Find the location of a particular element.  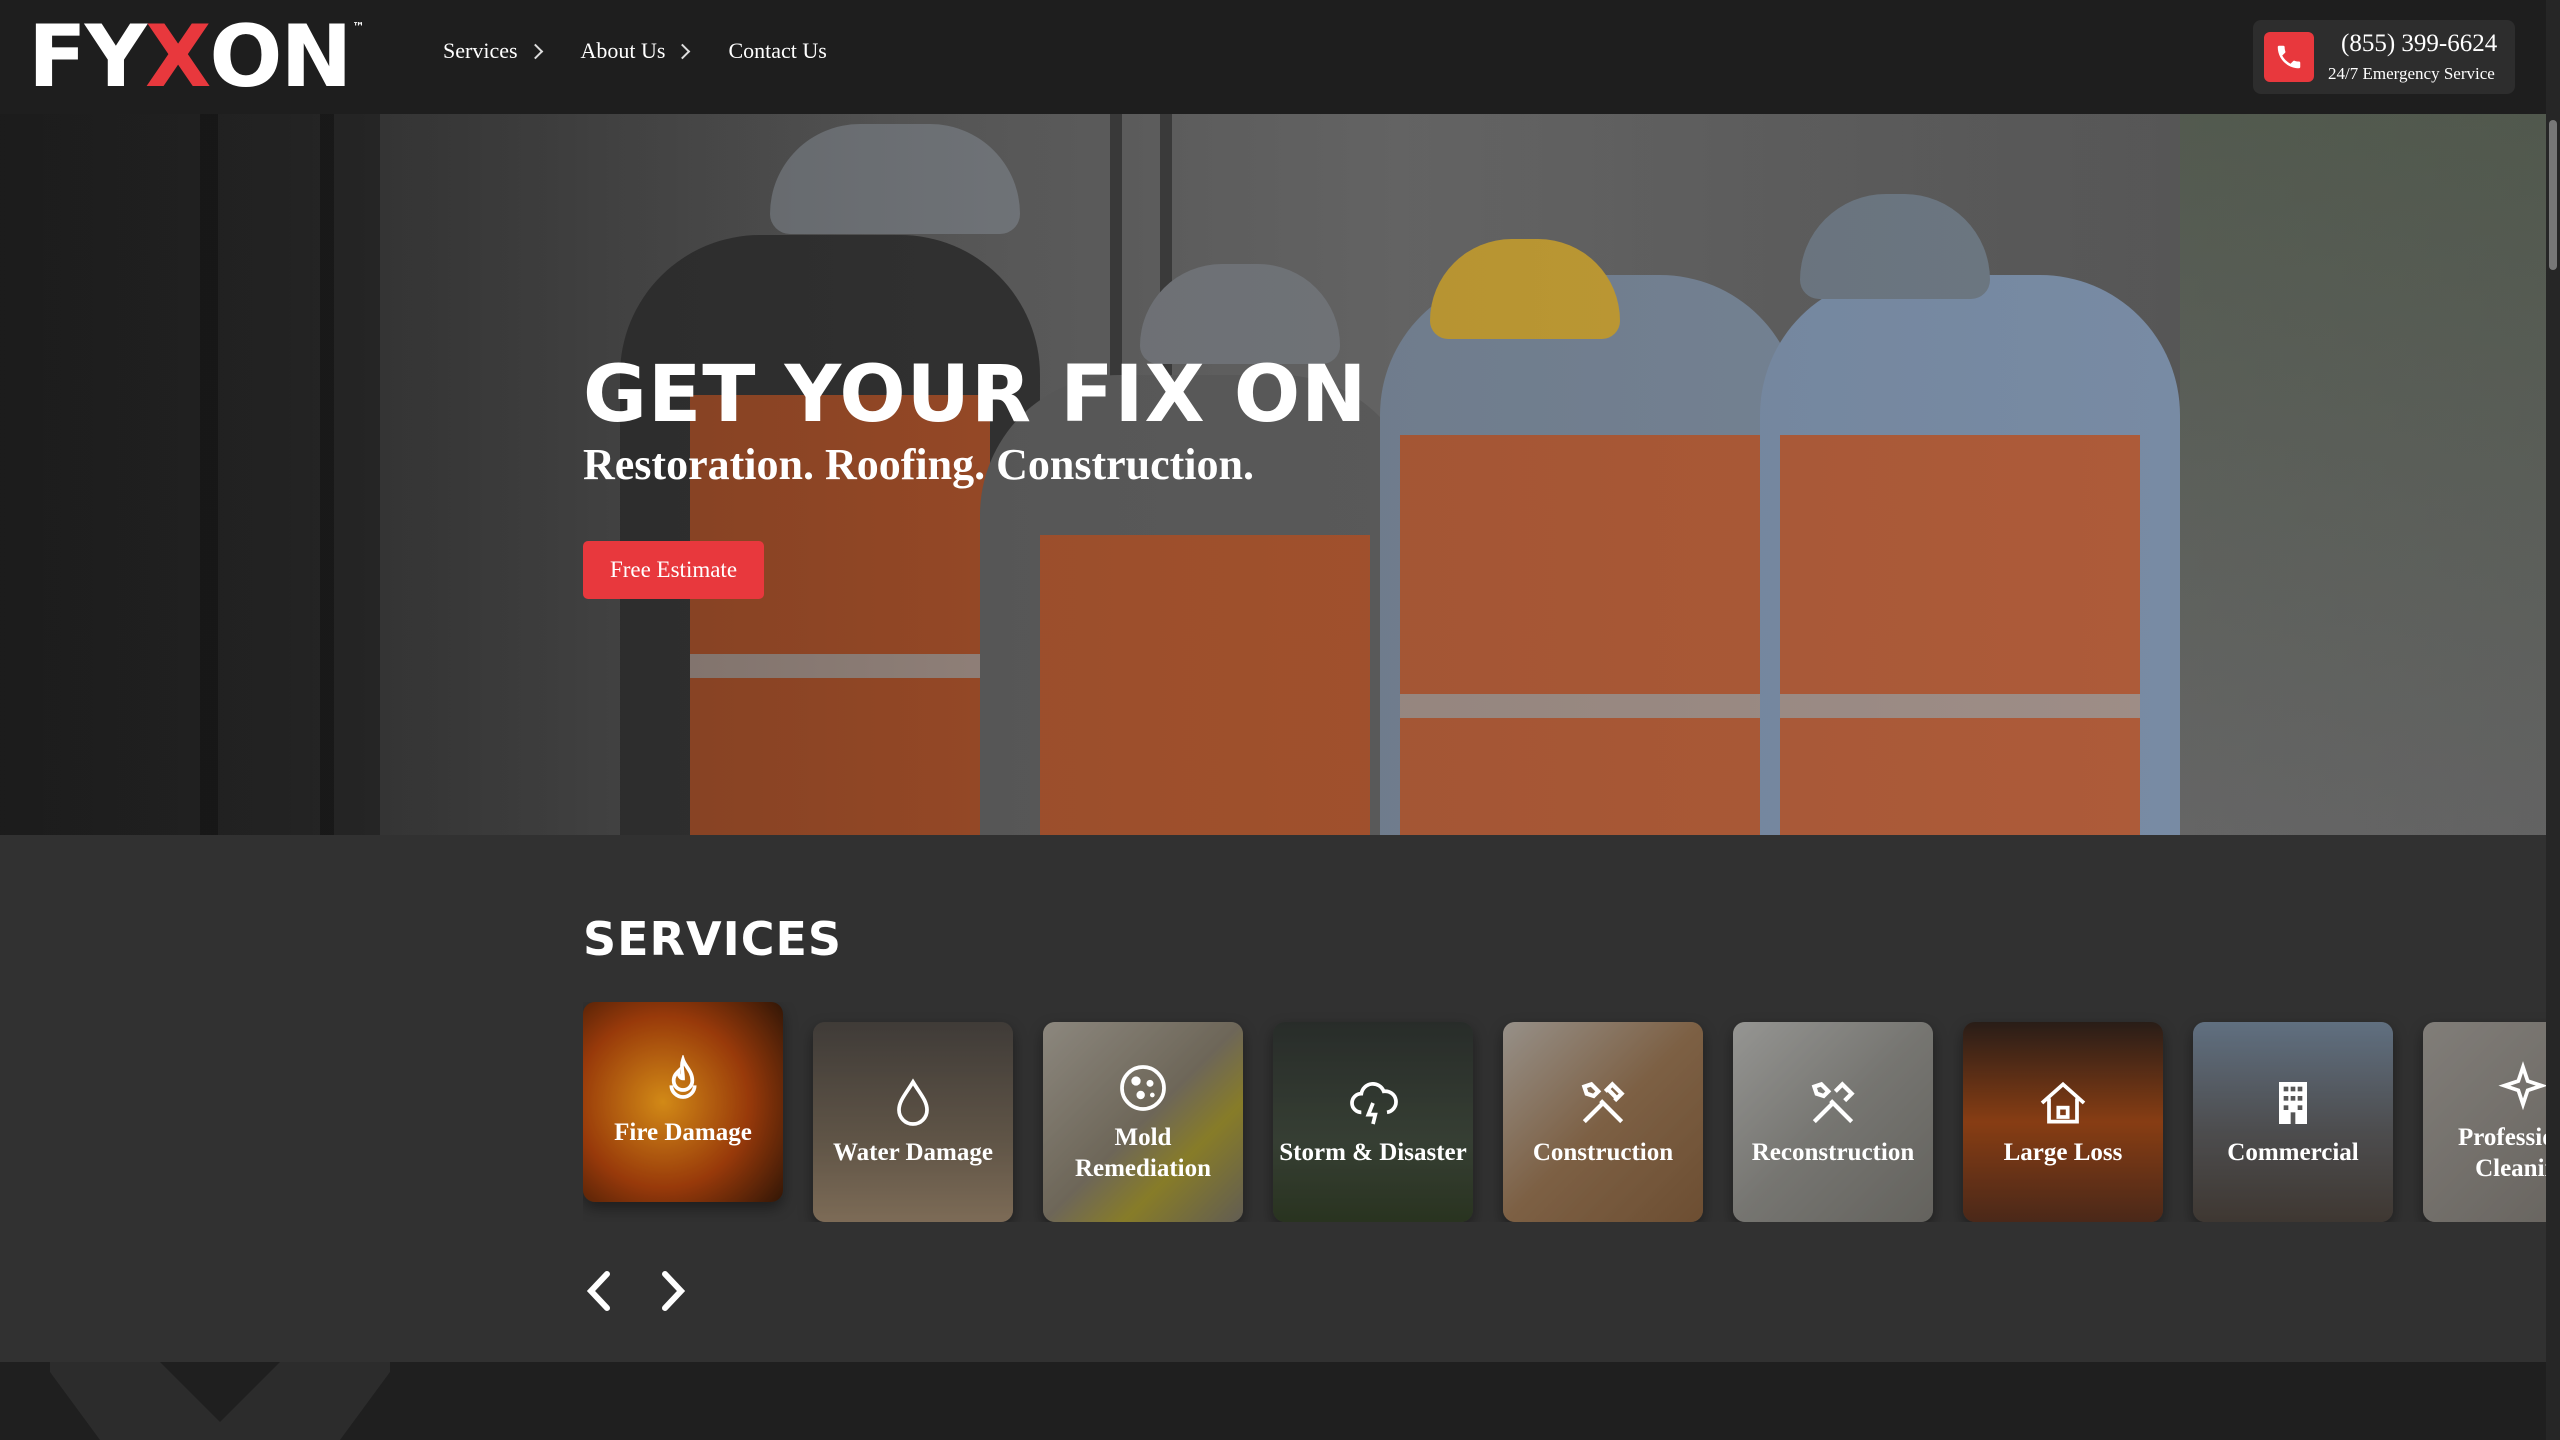

service-label: Fire Damage is located at coordinates (683, 1133).